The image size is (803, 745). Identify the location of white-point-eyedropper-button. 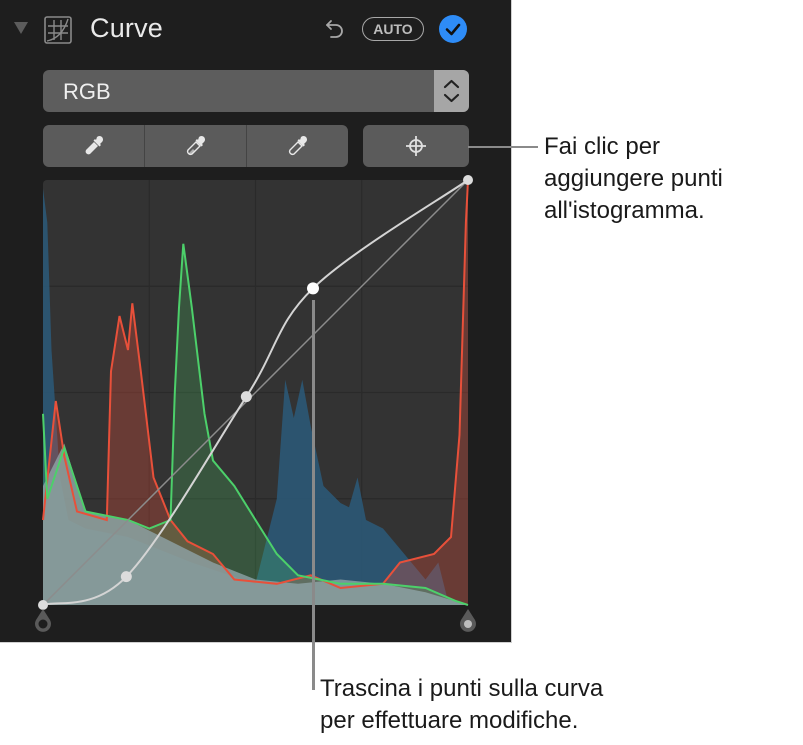
(297, 146).